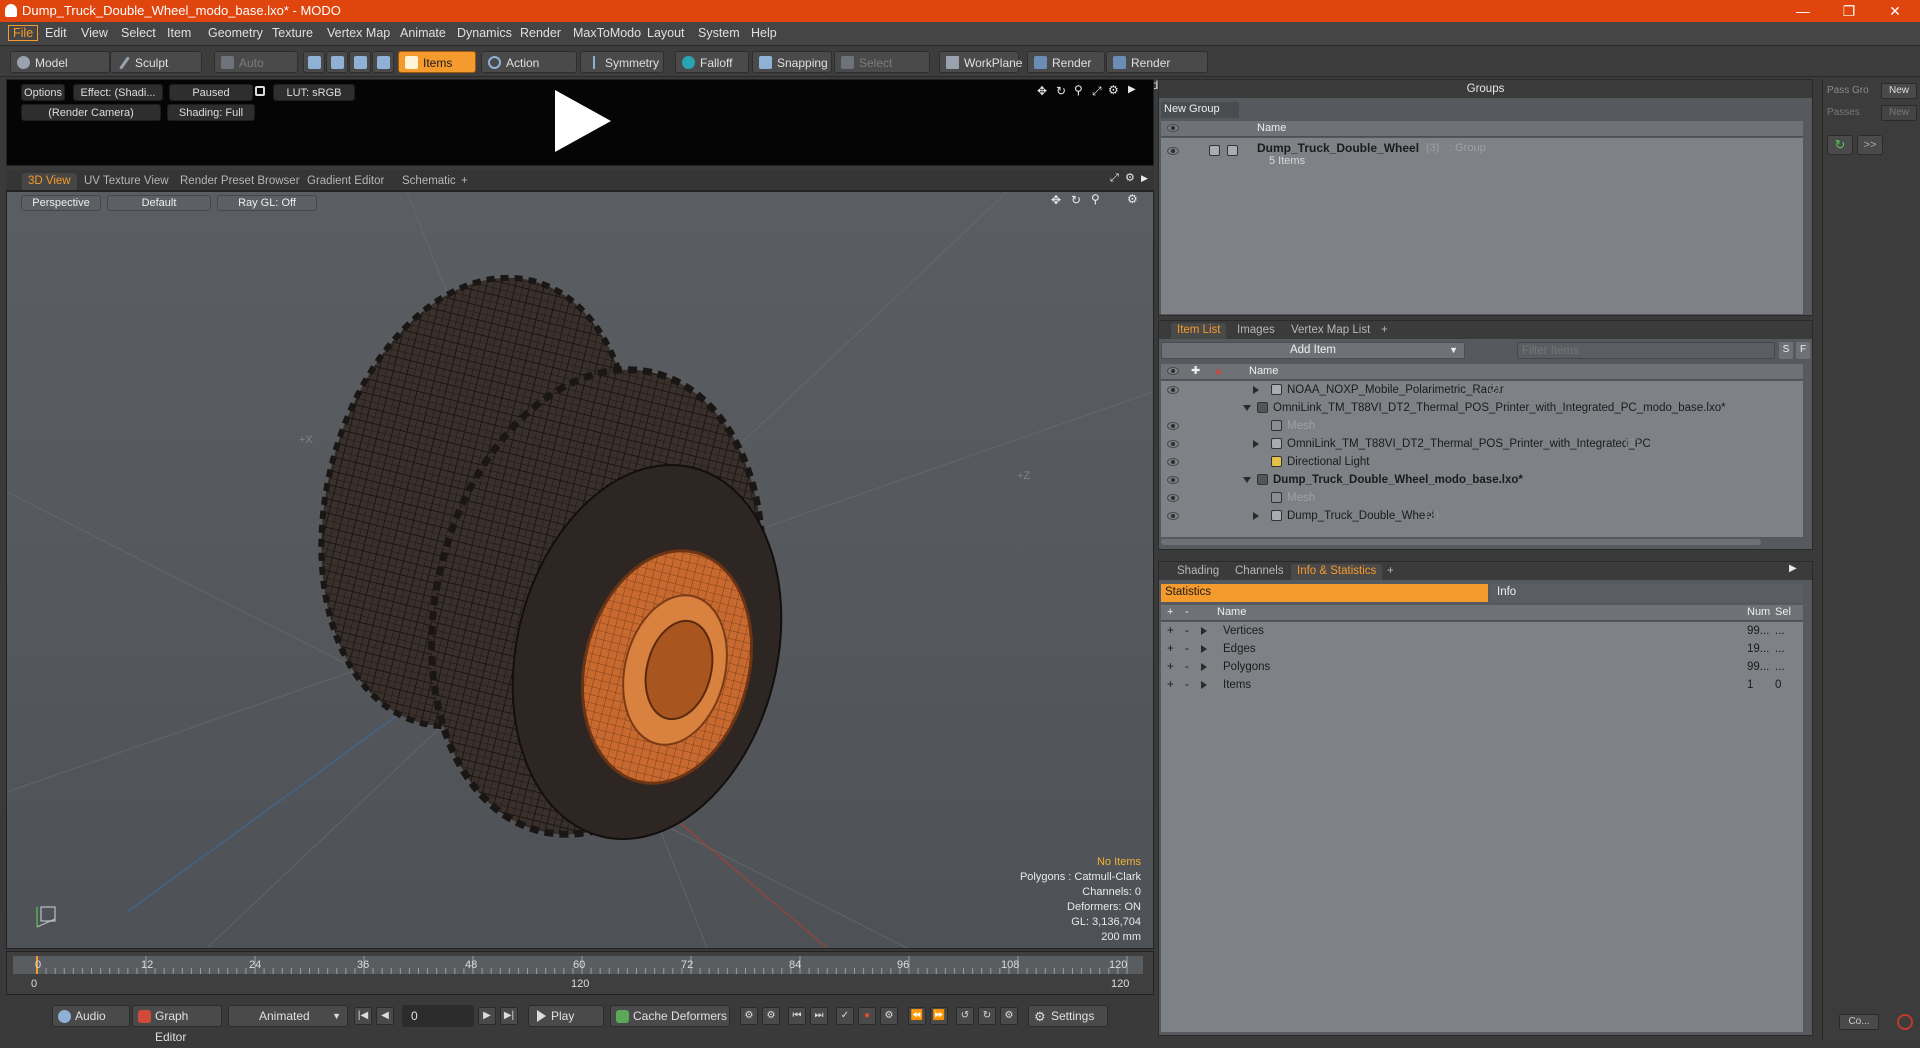  Describe the element at coordinates (1200, 110) in the screenshot. I see `new-group-button: New Group` at that location.